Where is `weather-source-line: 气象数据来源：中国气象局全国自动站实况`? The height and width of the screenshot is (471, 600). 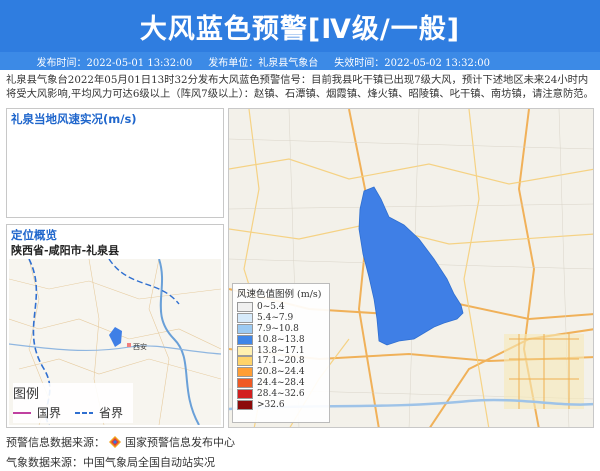 weather-source-line: 气象数据来源：中国气象局全国自动站实况 is located at coordinates (110, 462).